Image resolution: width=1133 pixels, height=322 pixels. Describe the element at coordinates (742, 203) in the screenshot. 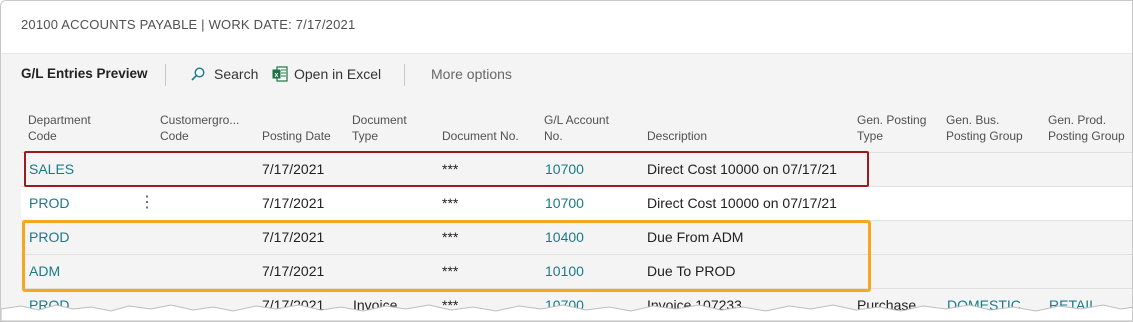

I see `cell-description: Direct Cost 10000 on 07/17/21` at that location.